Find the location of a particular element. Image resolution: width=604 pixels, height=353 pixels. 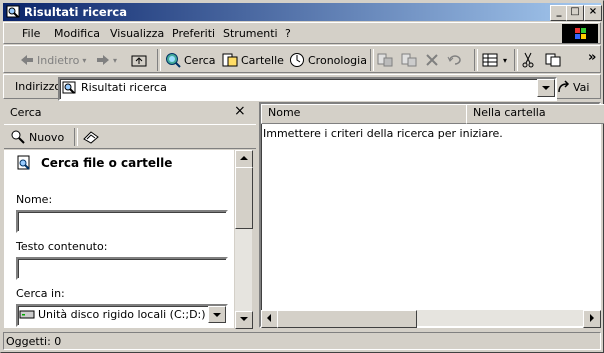

up-folder-icon is located at coordinates (139, 61).